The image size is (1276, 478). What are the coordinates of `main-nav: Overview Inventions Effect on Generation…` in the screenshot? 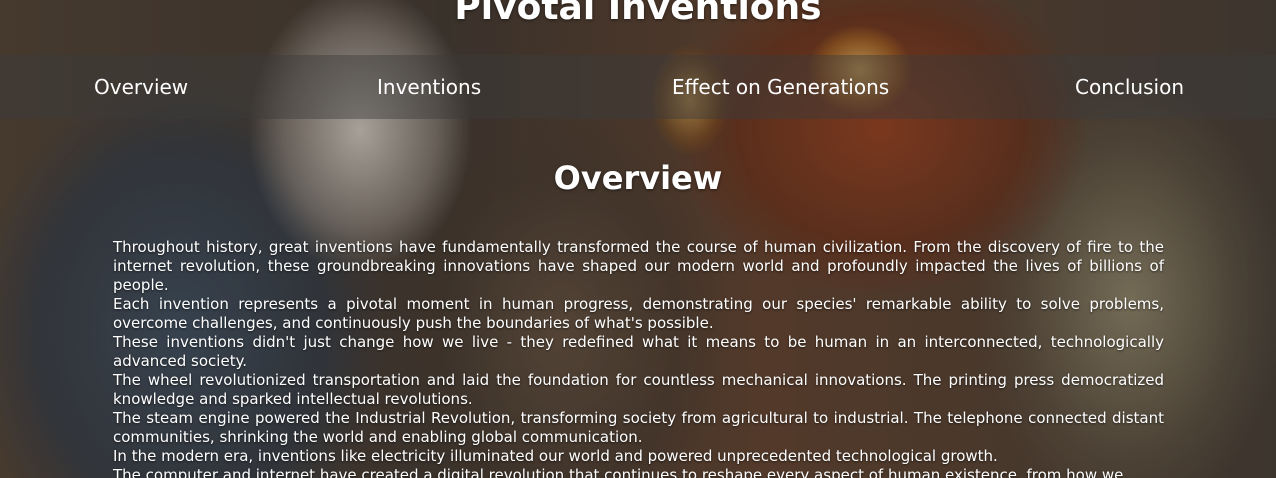 It's located at (638, 87).